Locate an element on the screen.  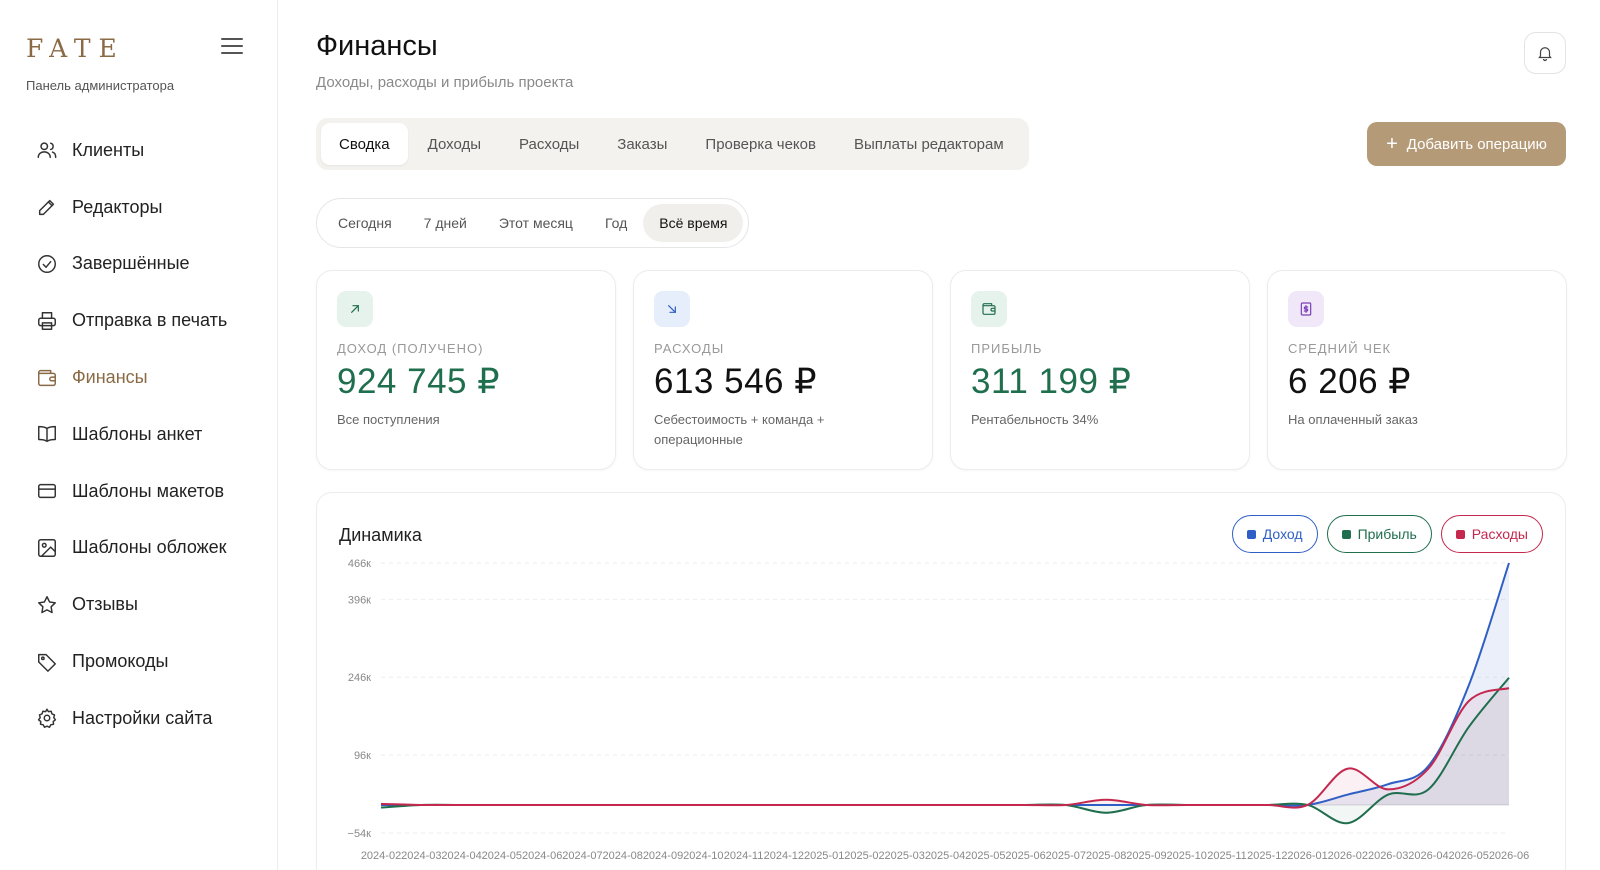
x-tick-label: 2024-11 is located at coordinates (744, 856).